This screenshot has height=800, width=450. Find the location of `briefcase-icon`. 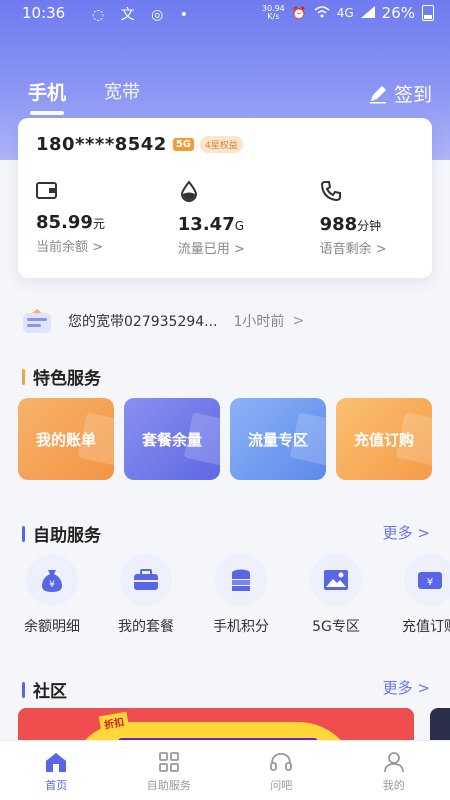

briefcase-icon is located at coordinates (146, 579).